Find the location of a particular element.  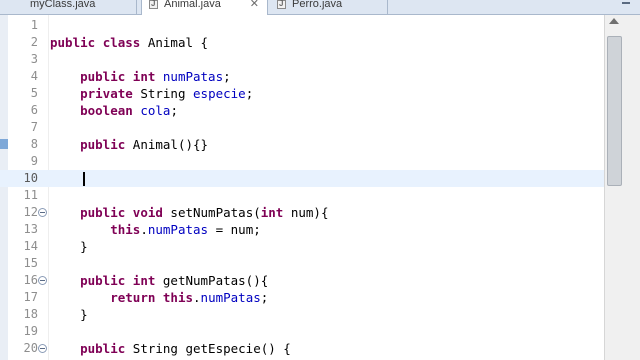

tab-myclass-java: myClass.java is located at coordinates (68, 7).